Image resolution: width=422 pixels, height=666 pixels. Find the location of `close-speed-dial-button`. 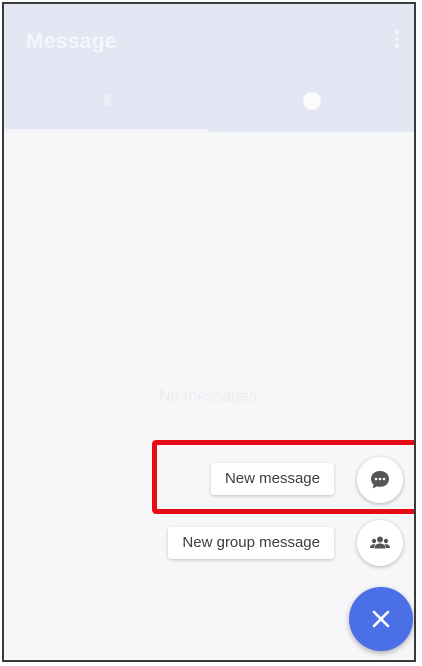

close-speed-dial-button is located at coordinates (381, 619).